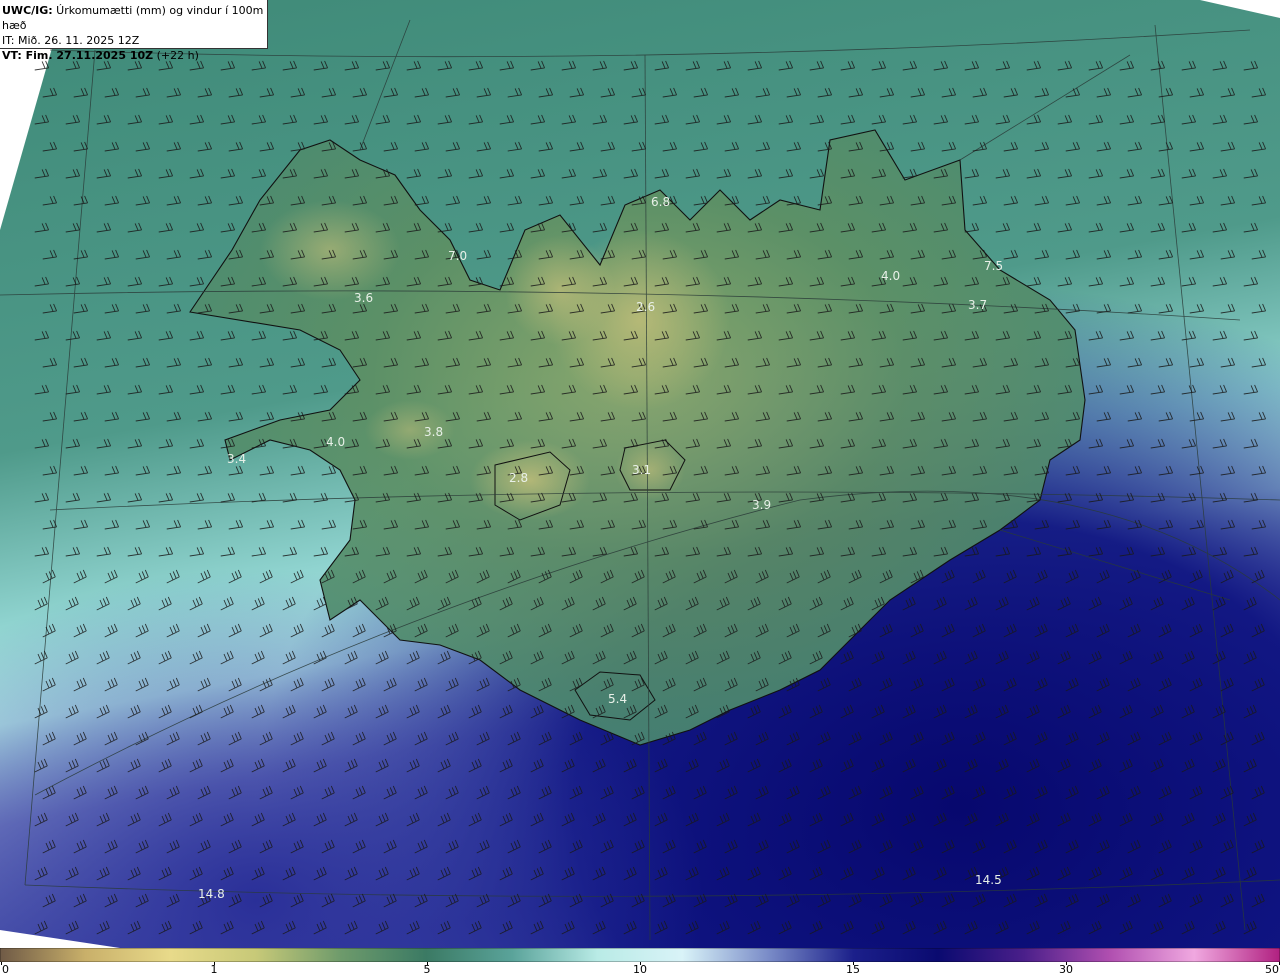 The height and width of the screenshot is (978, 1280). What do you see at coordinates (211, 894) in the screenshot?
I see `precip-label: 14.8` at bounding box center [211, 894].